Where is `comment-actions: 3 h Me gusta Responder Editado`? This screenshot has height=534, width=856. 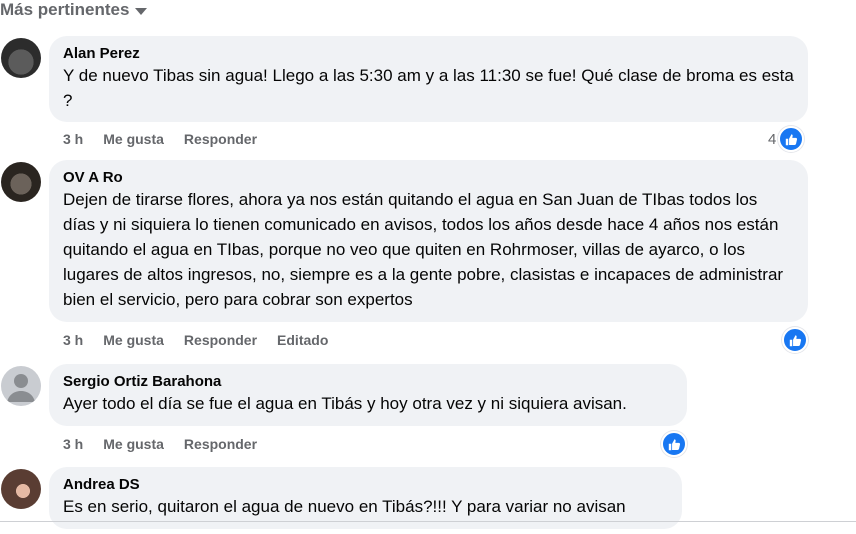 comment-actions: 3 h Me gusta Responder Editado is located at coordinates (195, 340).